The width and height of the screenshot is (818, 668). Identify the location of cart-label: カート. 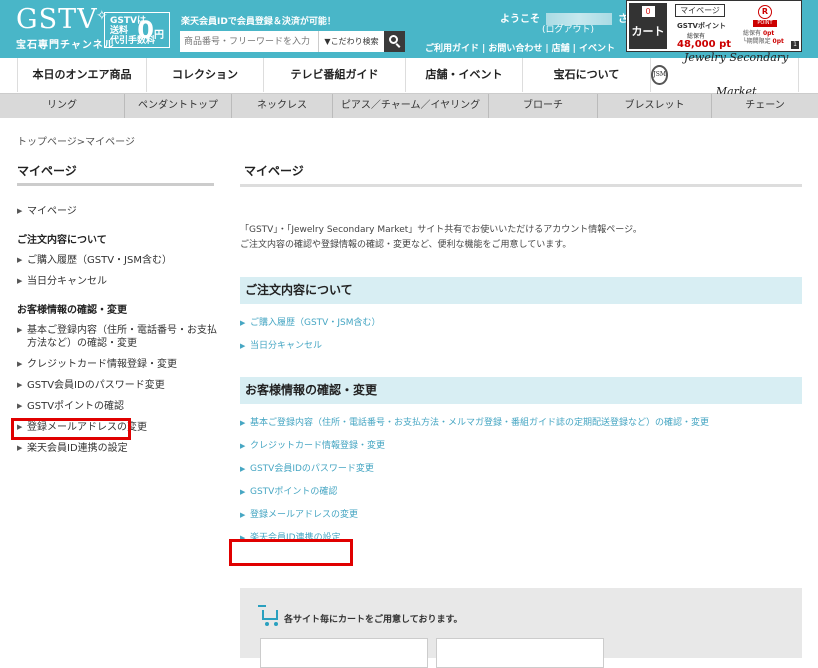
(648, 31).